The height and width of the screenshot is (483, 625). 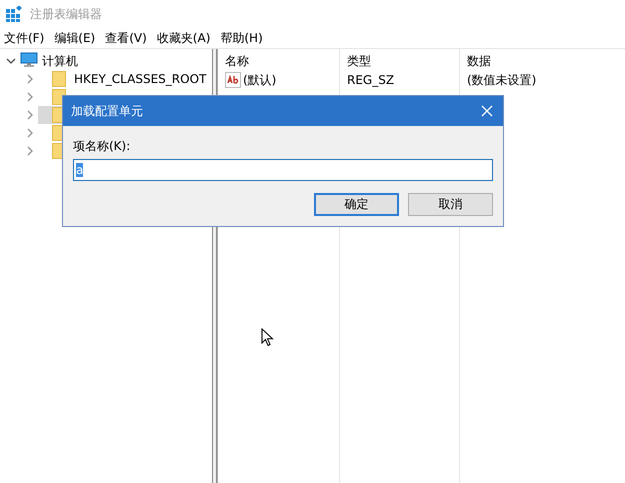 What do you see at coordinates (267, 337) in the screenshot?
I see `pointer-icon` at bounding box center [267, 337].